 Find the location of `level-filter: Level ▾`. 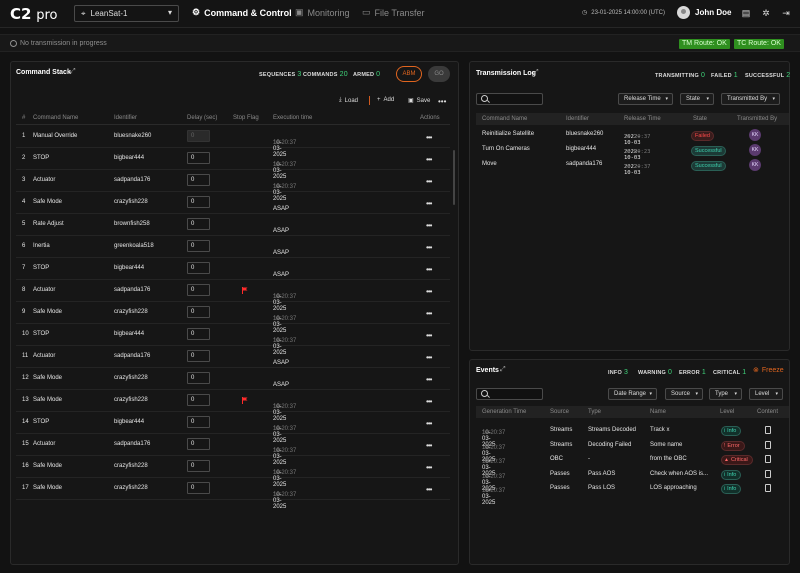

level-filter: Level ▾ is located at coordinates (766, 394).